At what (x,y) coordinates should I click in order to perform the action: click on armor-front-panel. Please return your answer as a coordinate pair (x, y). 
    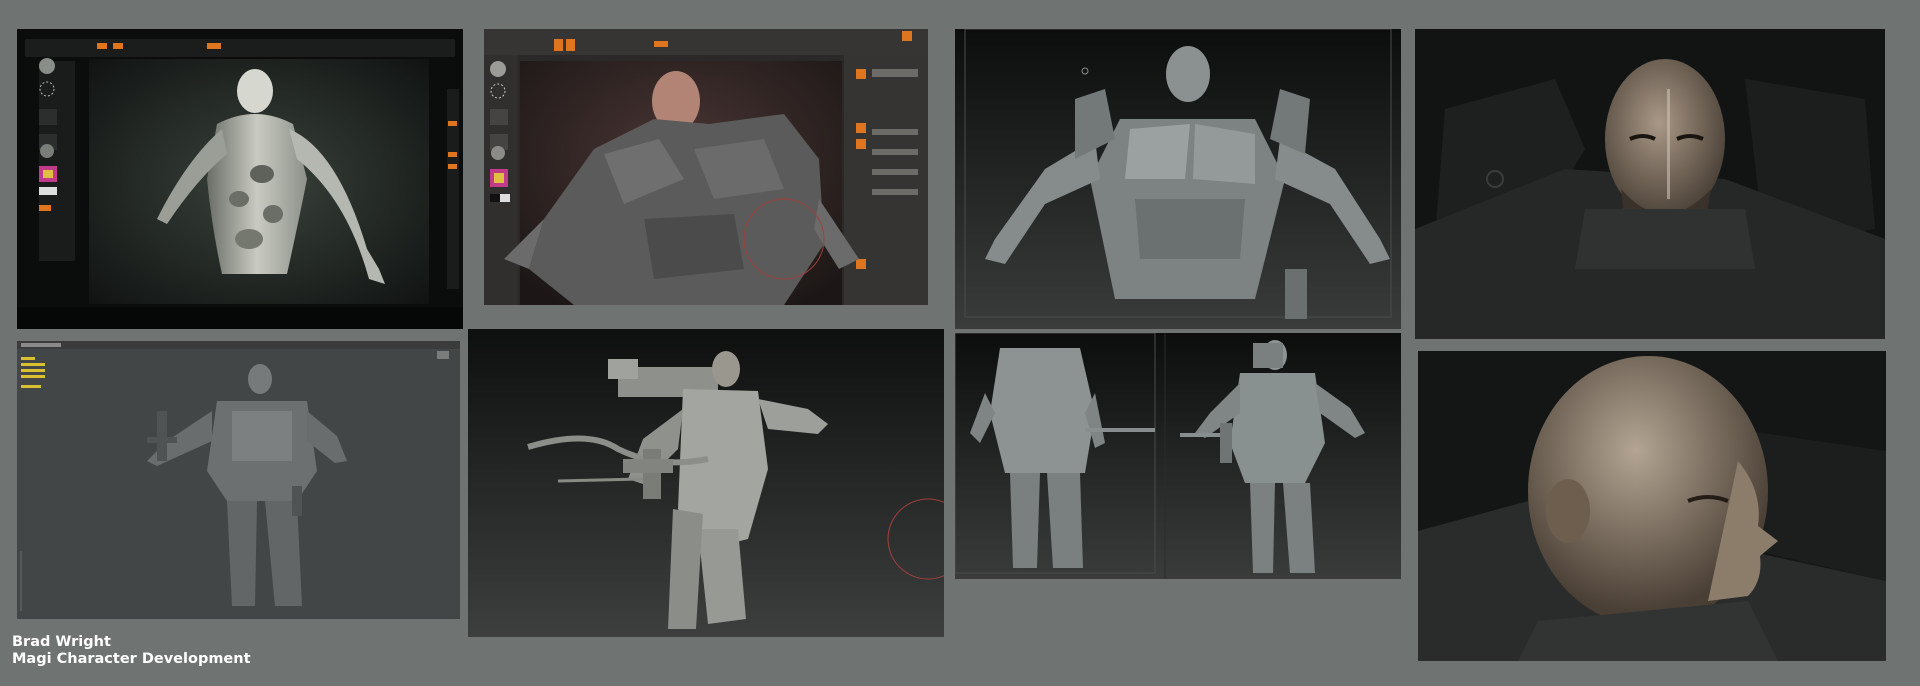
    Looking at the image, I should click on (1178, 179).